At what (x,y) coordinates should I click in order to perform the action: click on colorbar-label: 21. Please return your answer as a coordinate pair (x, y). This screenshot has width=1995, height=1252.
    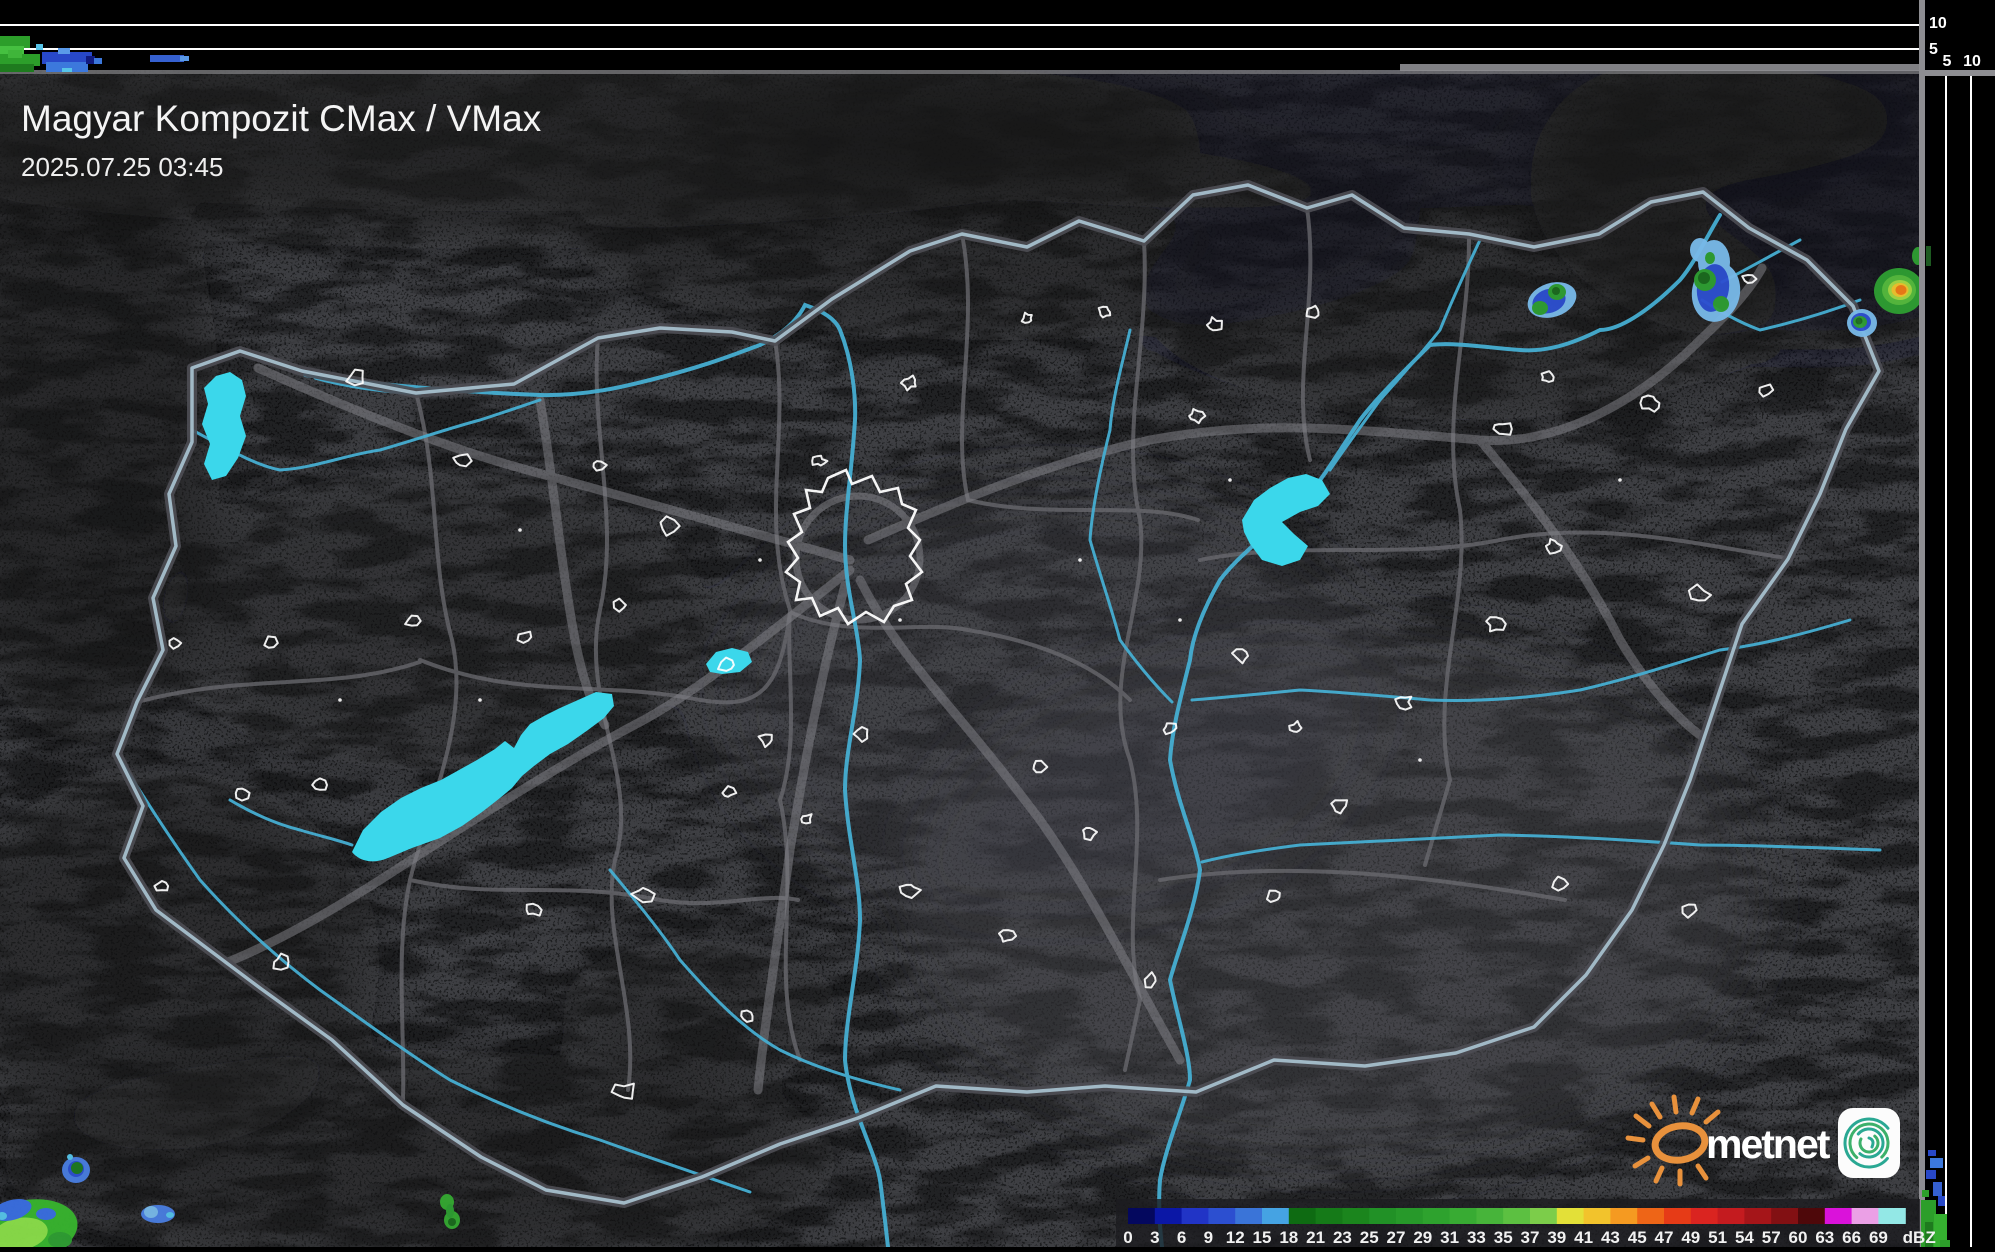
    Looking at the image, I should click on (1315, 1237).